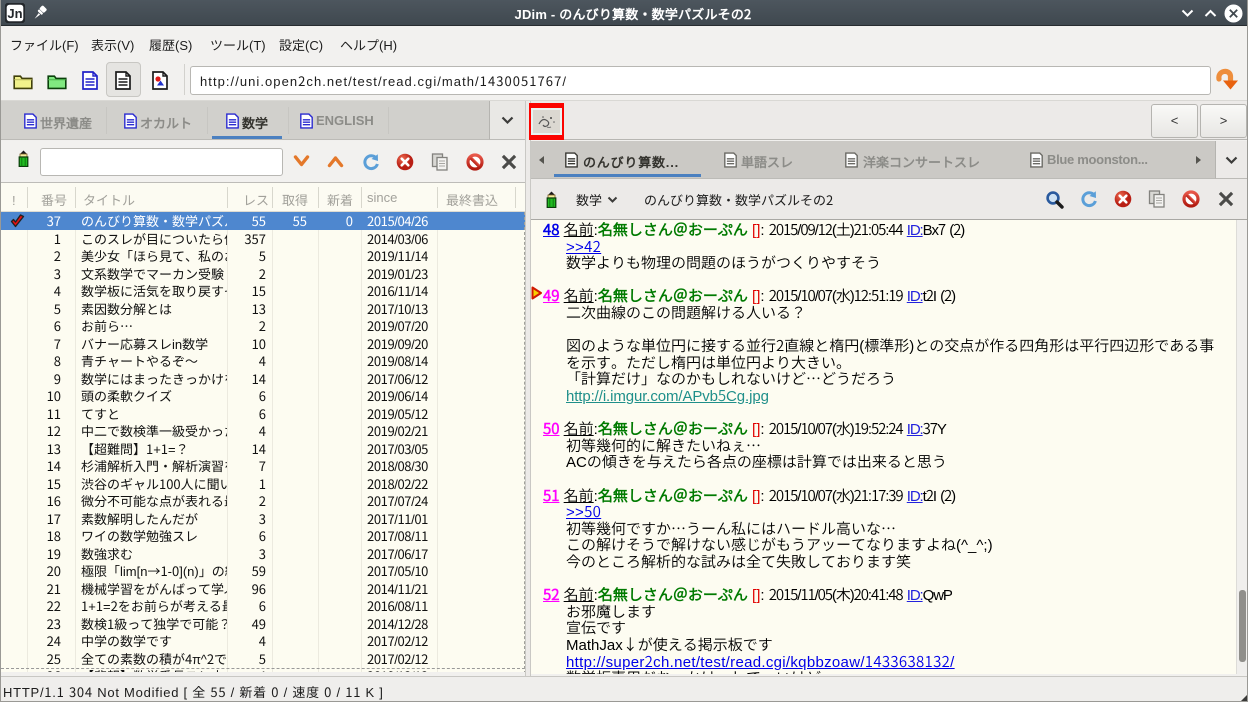 This screenshot has width=1248, height=702. I want to click on svg-text: Jn, so click(14, 13).